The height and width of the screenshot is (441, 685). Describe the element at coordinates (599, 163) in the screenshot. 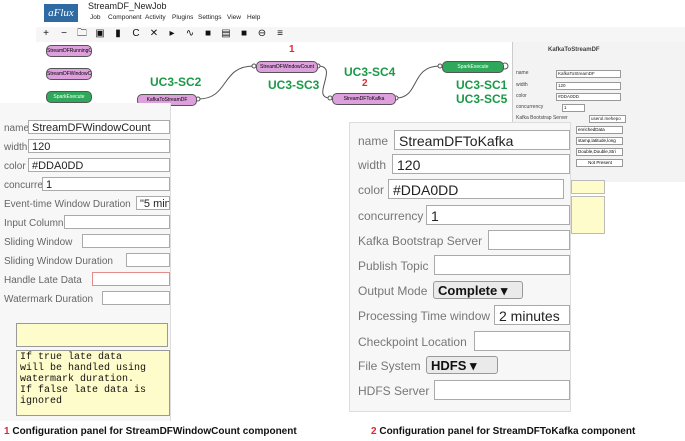

I see `status-field: Not Present` at that location.